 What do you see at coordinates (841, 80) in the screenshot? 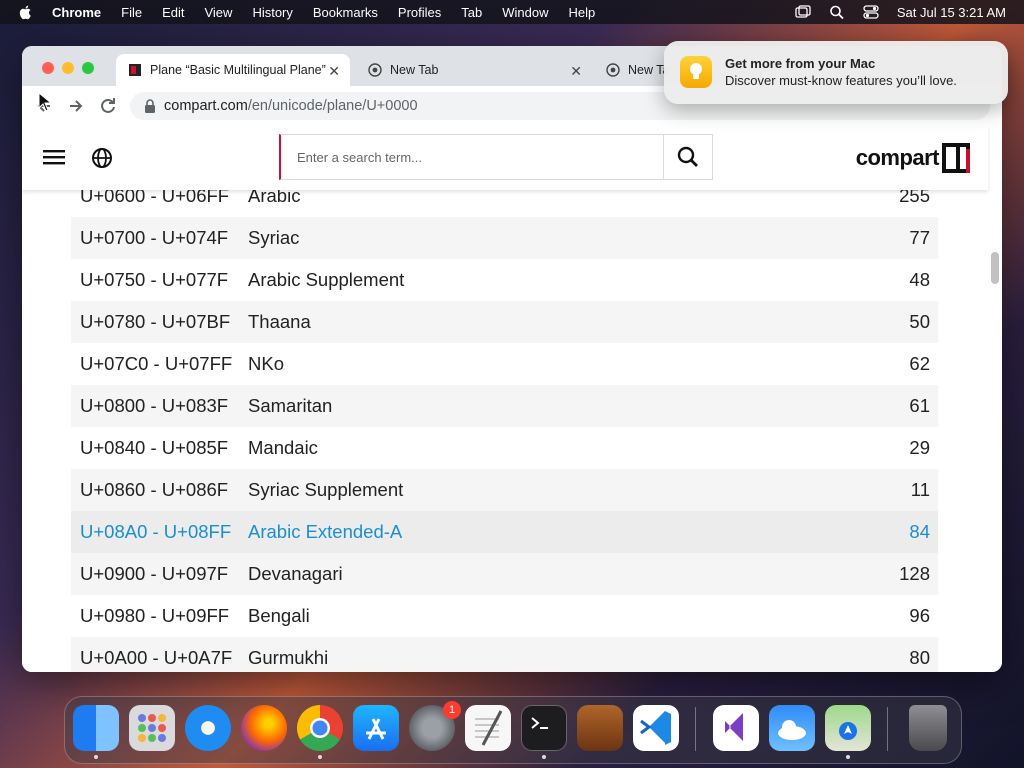
I see `notification-body: Discover must-know features you’ll love.` at bounding box center [841, 80].